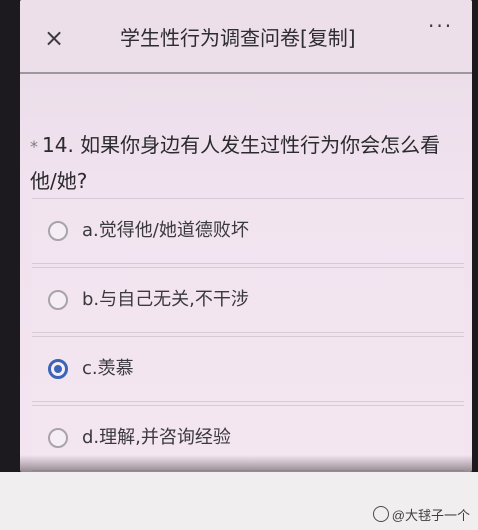 Image resolution: width=478 pixels, height=530 pixels. What do you see at coordinates (58, 369) in the screenshot?
I see `radio-c-selected` at bounding box center [58, 369].